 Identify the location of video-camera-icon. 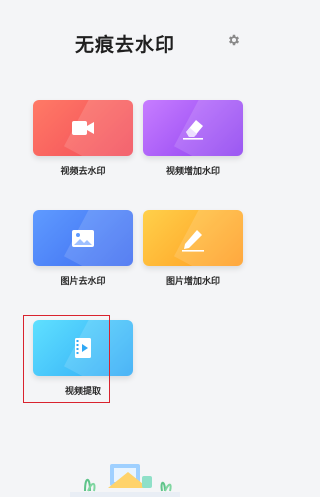
(83, 128).